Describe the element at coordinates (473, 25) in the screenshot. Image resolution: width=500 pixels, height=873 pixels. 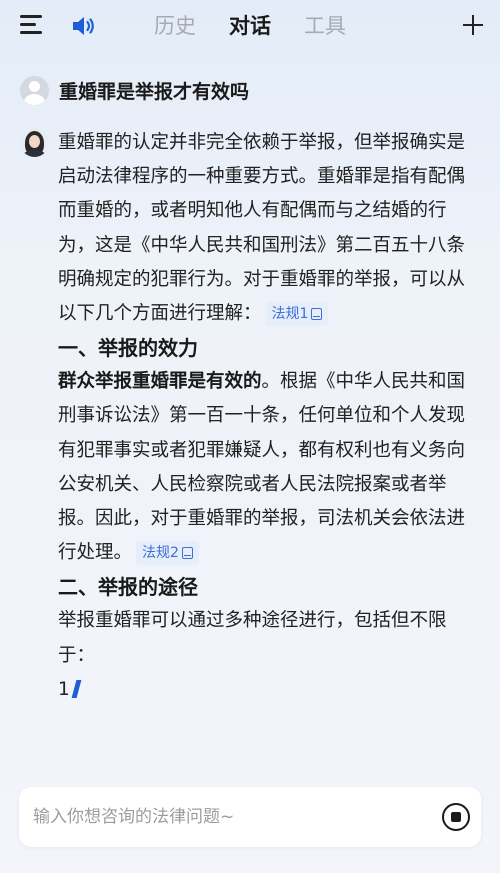
I see `plus-icon` at that location.